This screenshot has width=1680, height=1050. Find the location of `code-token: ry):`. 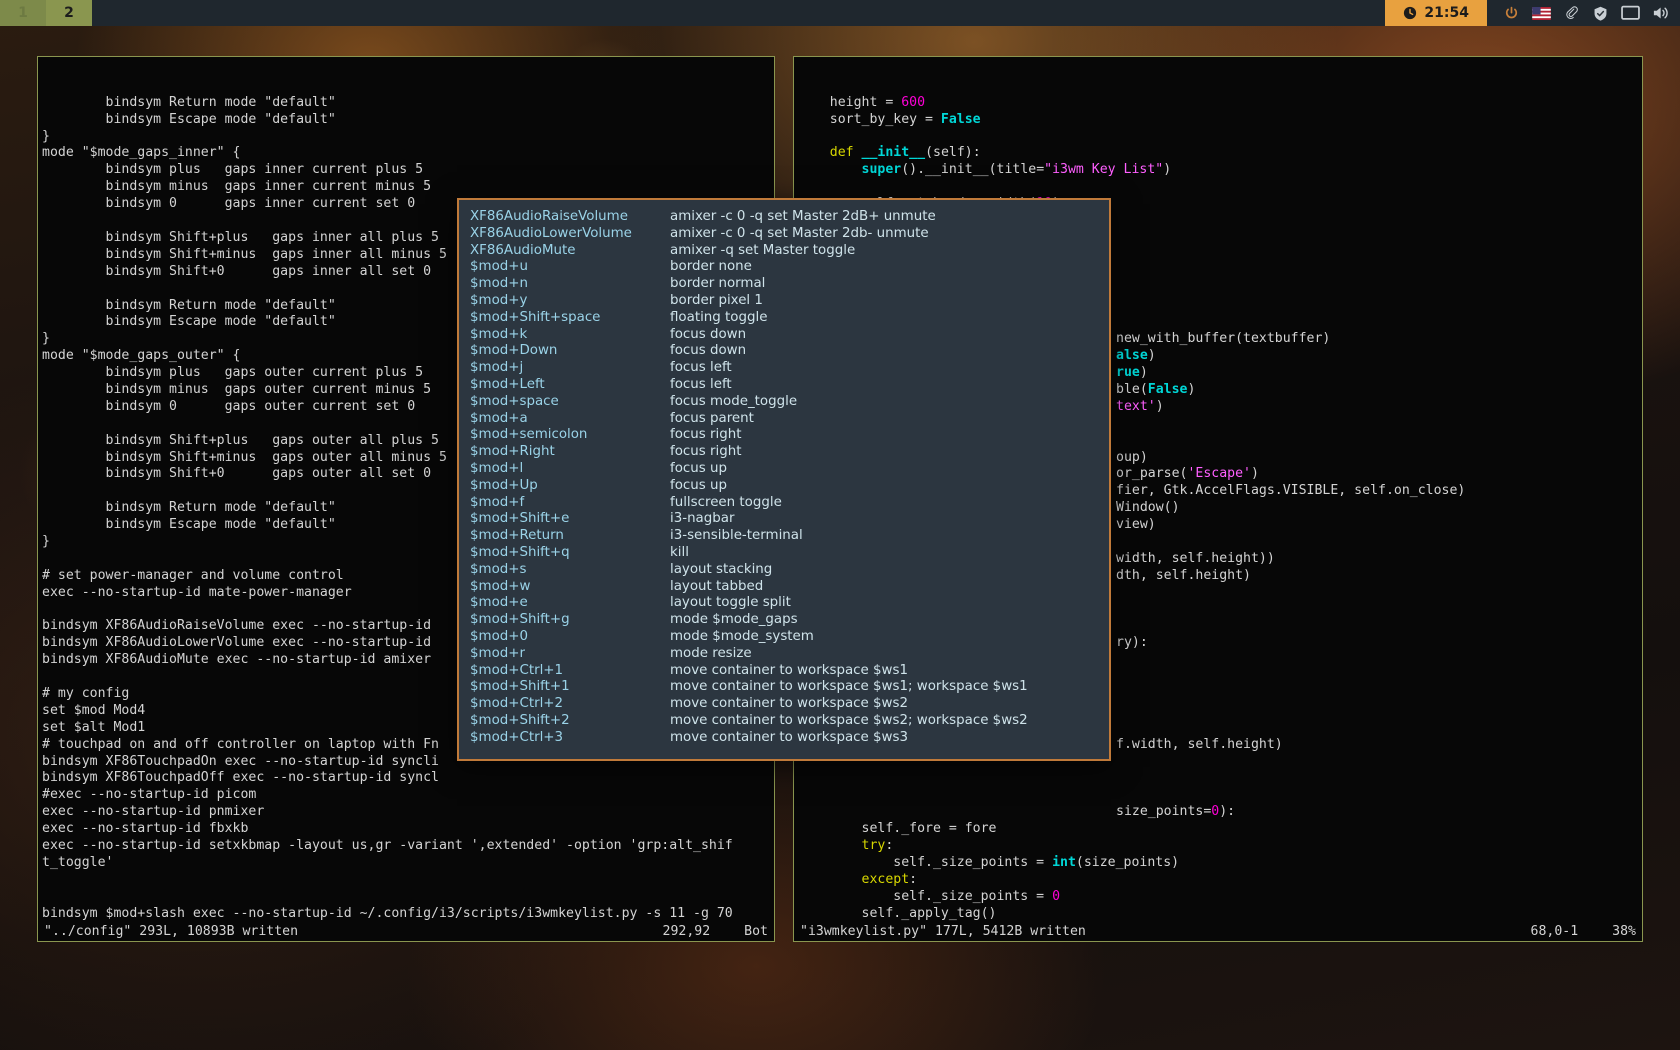

code-token: ry): is located at coordinates (1132, 643).